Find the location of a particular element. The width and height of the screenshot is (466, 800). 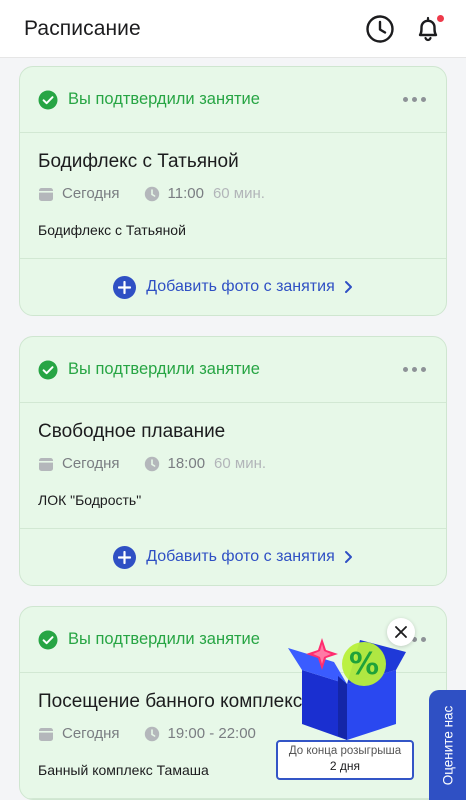

raffle-countdown: До конца розыгрыша 2 дня is located at coordinates (345, 760).